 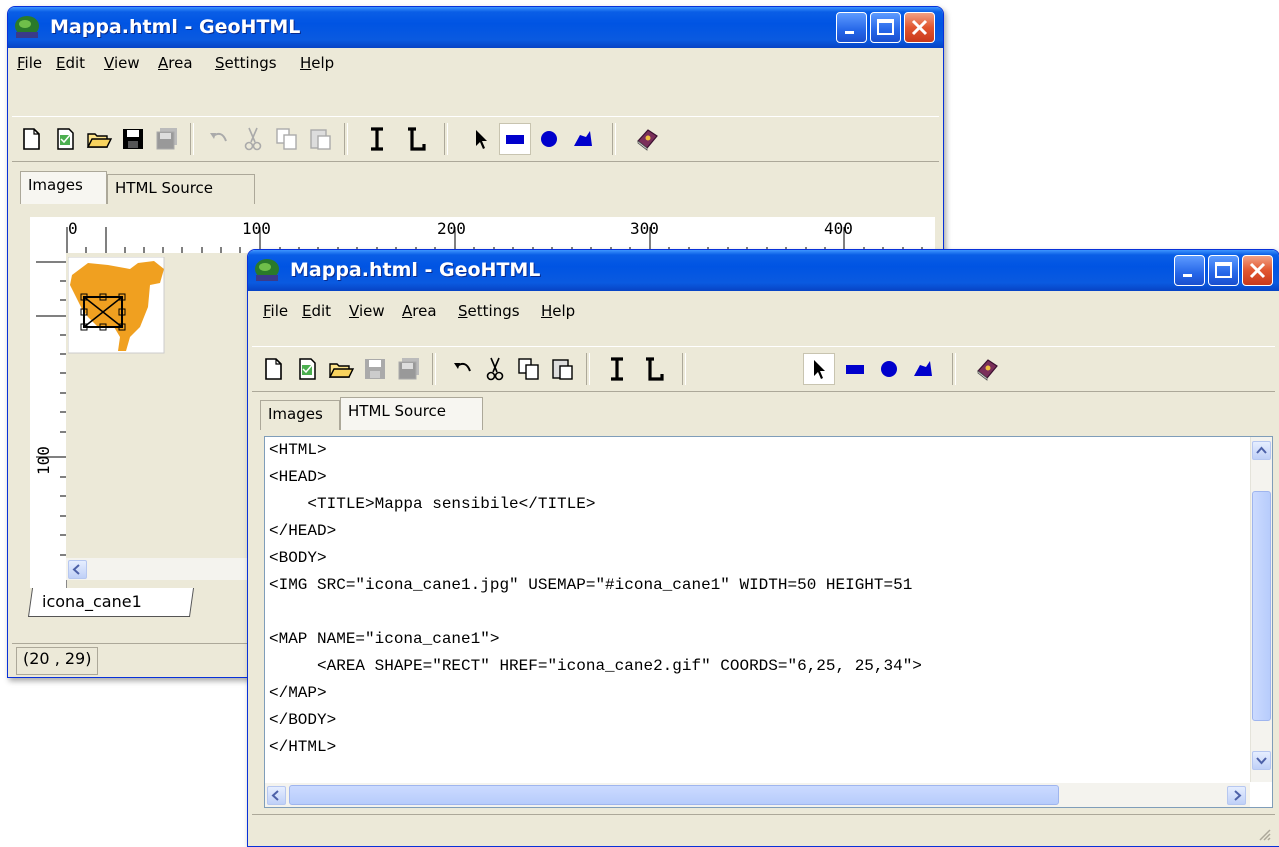 I want to click on arrow-down-icon, so click(x=1261, y=761).